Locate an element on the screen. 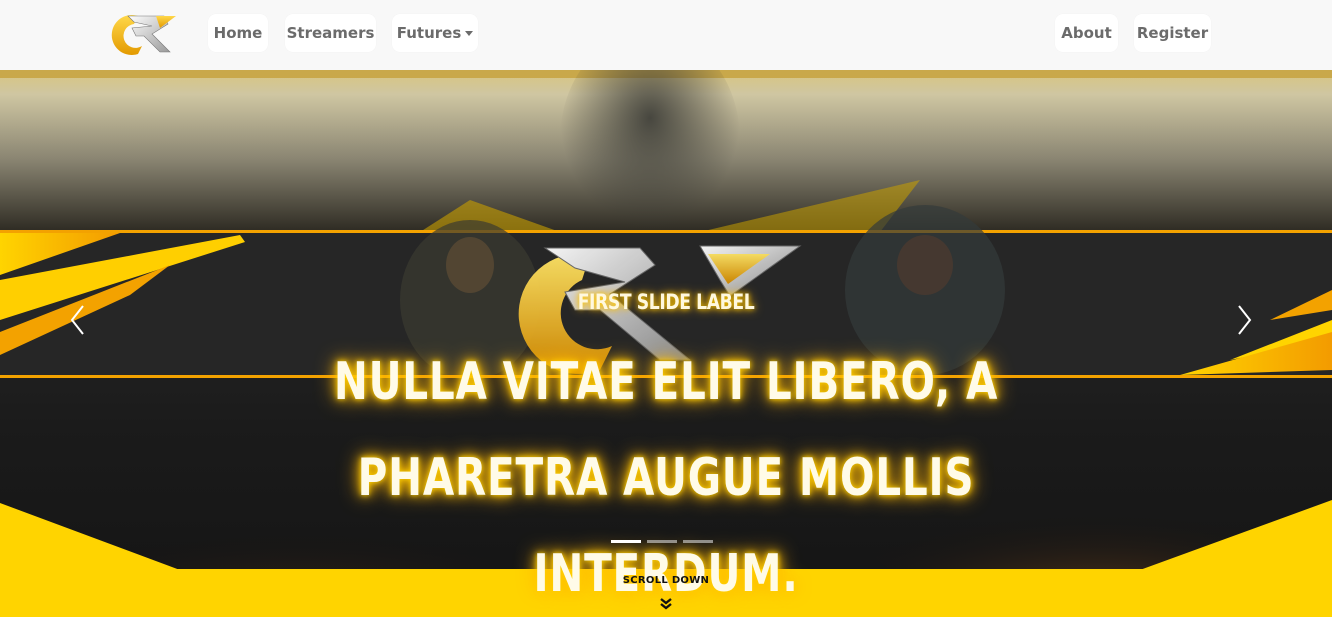  chevron-right-icon is located at coordinates (1245, 320).